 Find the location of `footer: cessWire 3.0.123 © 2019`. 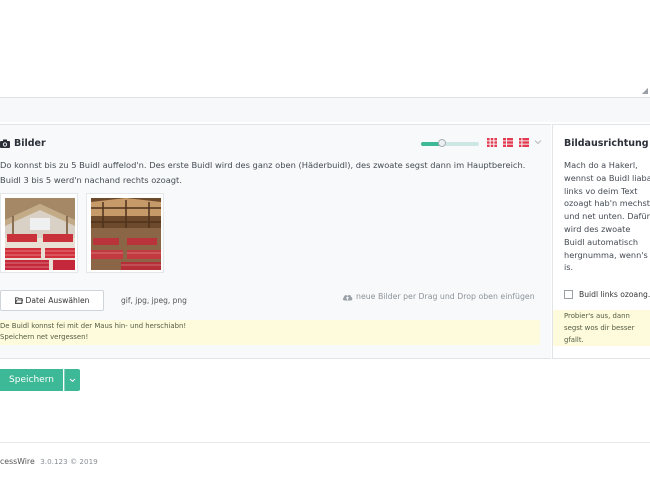

footer: cessWire 3.0.123 © 2019 is located at coordinates (49, 461).